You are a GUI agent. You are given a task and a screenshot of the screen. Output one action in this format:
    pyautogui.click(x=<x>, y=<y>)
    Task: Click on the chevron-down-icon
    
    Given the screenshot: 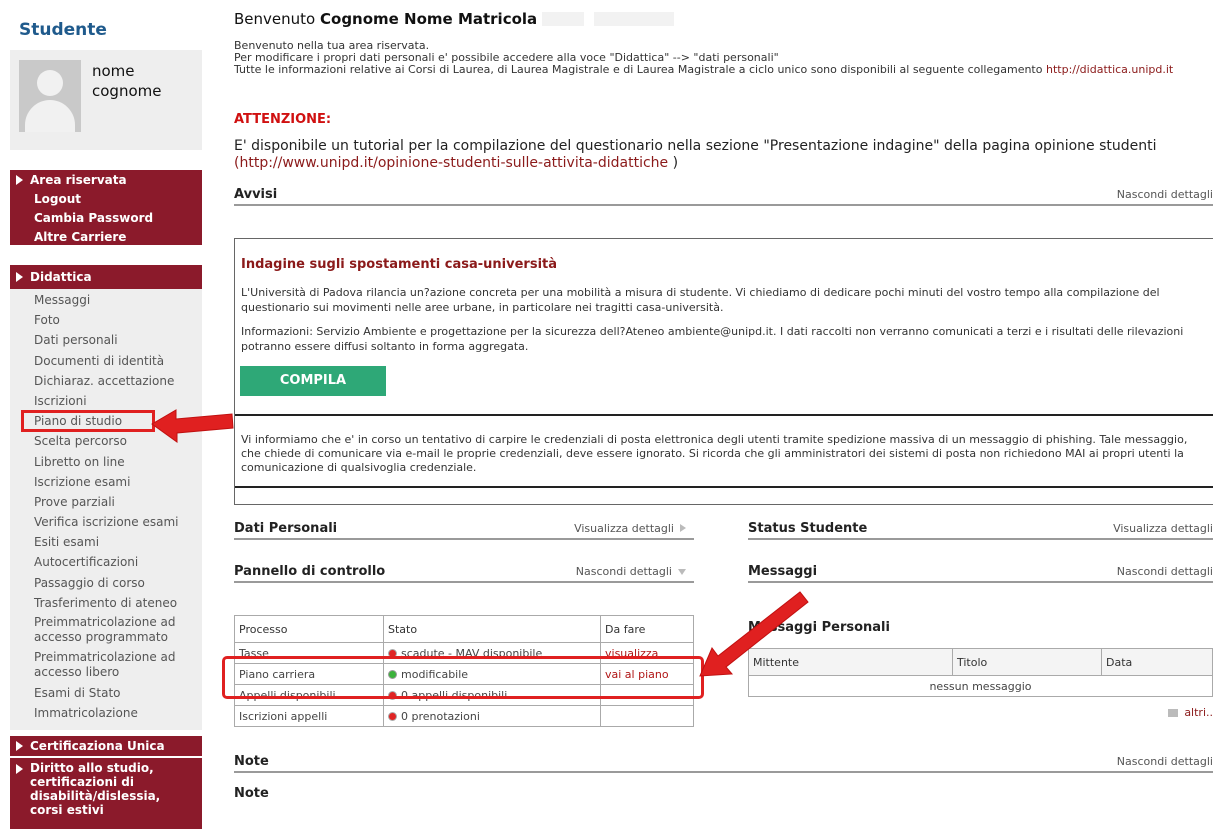 What is the action you would take?
    pyautogui.click(x=682, y=572)
    